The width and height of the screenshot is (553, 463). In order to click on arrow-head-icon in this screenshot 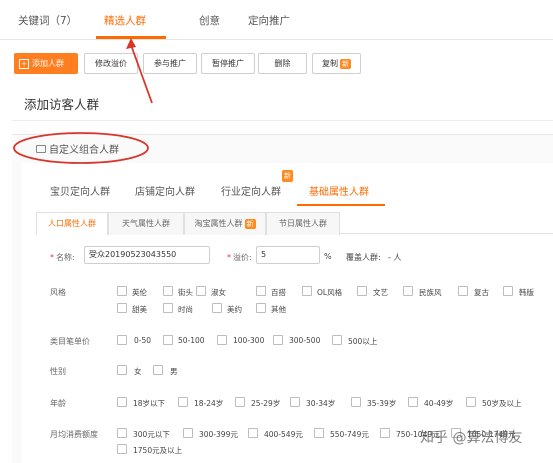, I will do `click(131, 43)`.